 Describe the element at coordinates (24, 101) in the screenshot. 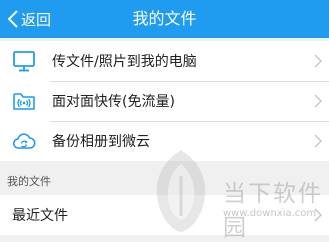

I see `folder-wifi-icon` at that location.